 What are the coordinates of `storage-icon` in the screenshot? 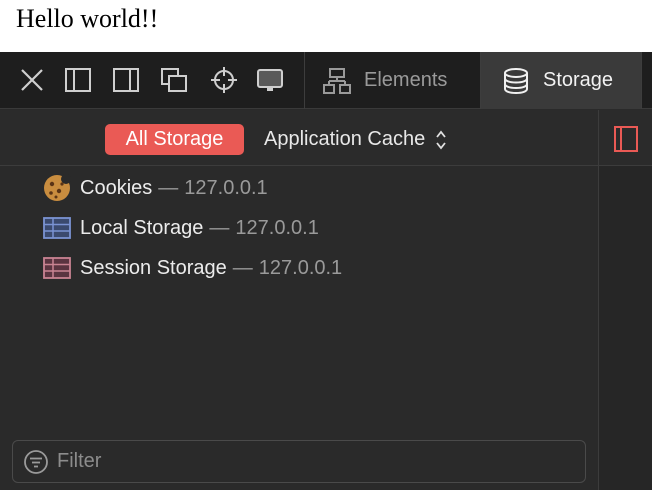 It's located at (516, 81).